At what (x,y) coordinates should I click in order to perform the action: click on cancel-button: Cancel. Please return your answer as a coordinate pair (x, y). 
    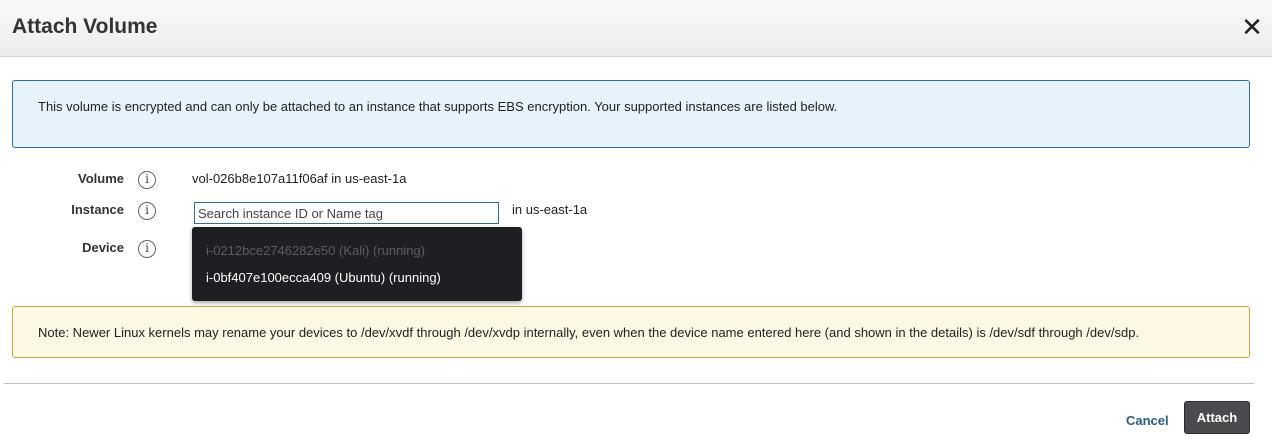
    Looking at the image, I should click on (1147, 420).